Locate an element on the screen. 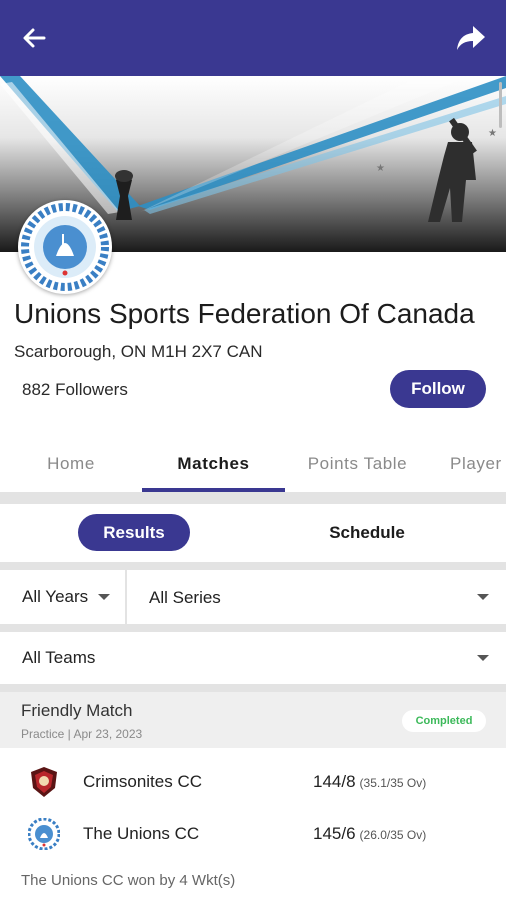 Image resolution: width=506 pixels, height=900 pixels. years-dropdown: All Years is located at coordinates (63, 597).